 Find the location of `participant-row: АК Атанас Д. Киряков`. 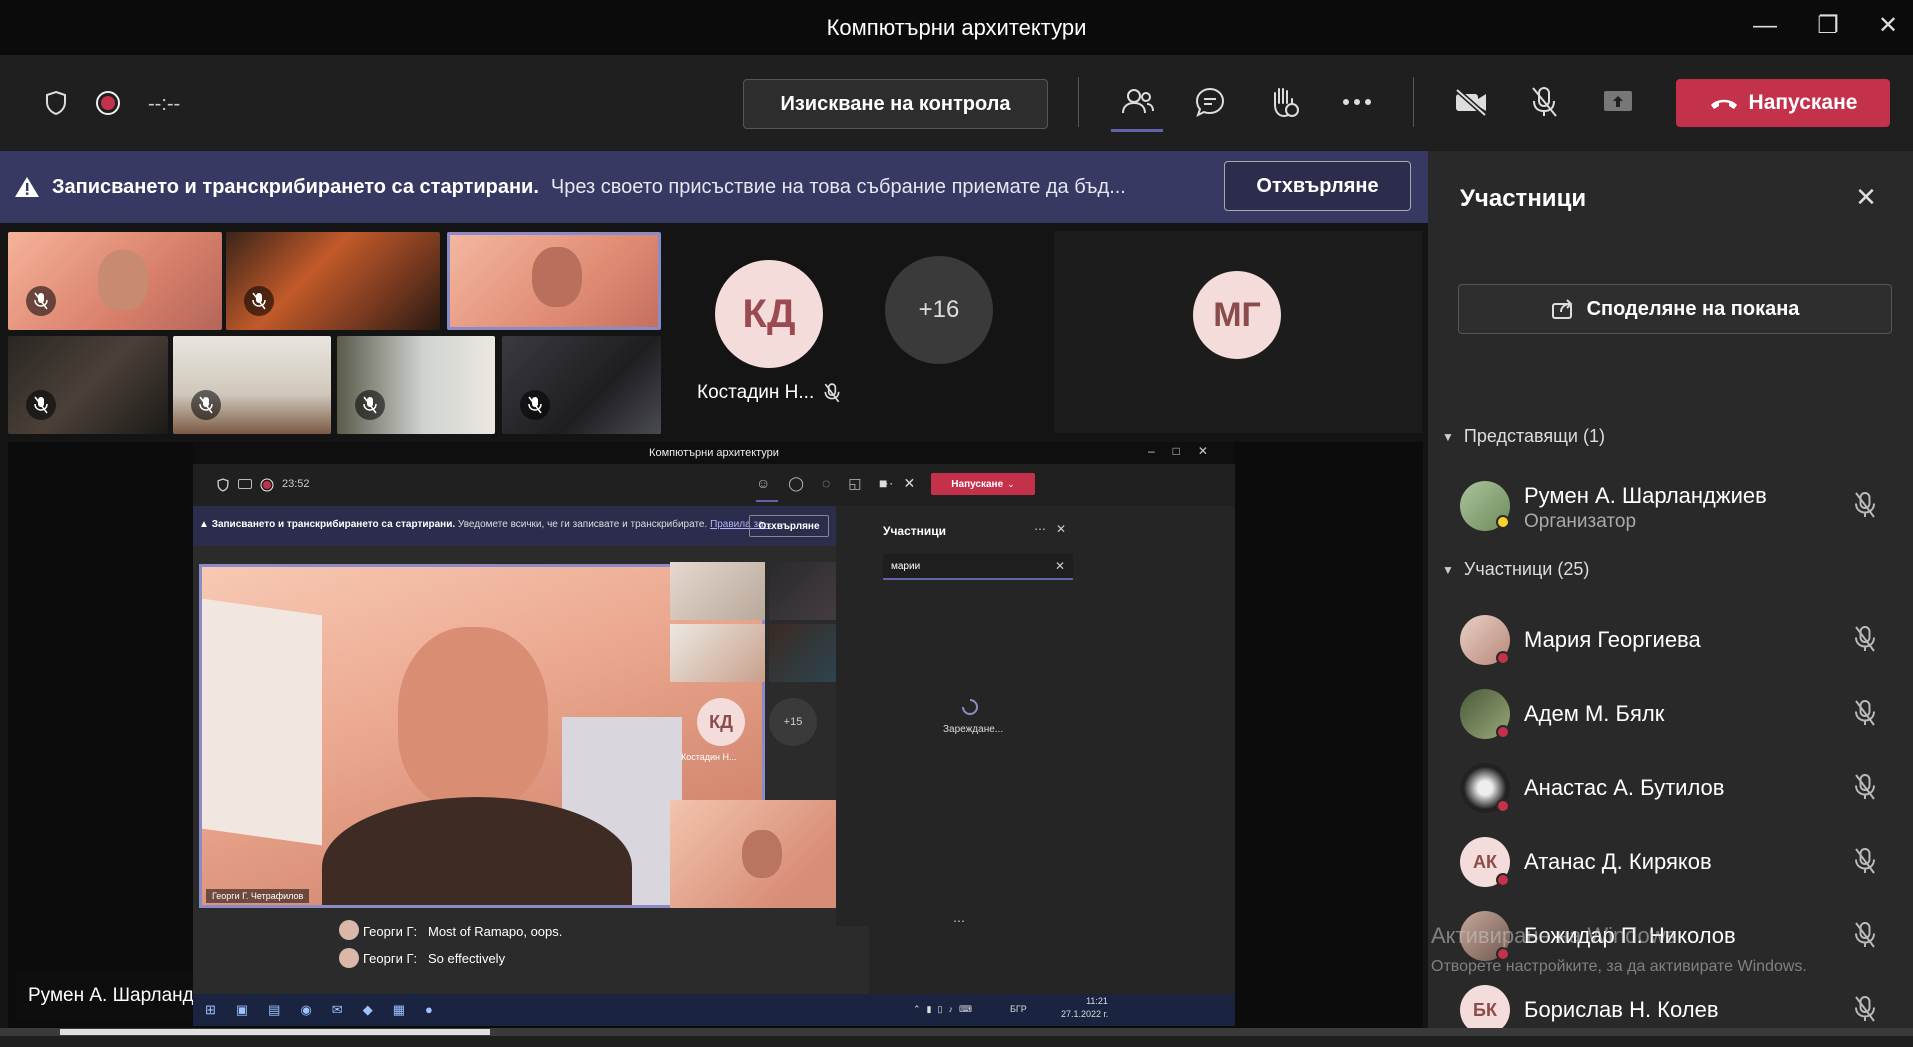

participant-row: АК Атанас Д. Киряков is located at coordinates (1670, 863).